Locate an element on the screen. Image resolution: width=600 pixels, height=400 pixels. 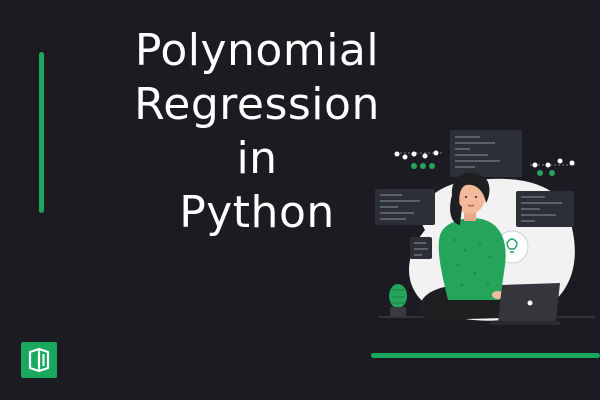
code-panel-small is located at coordinates (421, 248).